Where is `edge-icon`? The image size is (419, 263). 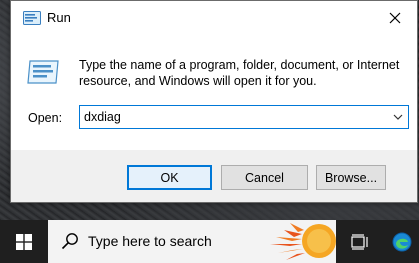
edge-icon is located at coordinates (401, 241).